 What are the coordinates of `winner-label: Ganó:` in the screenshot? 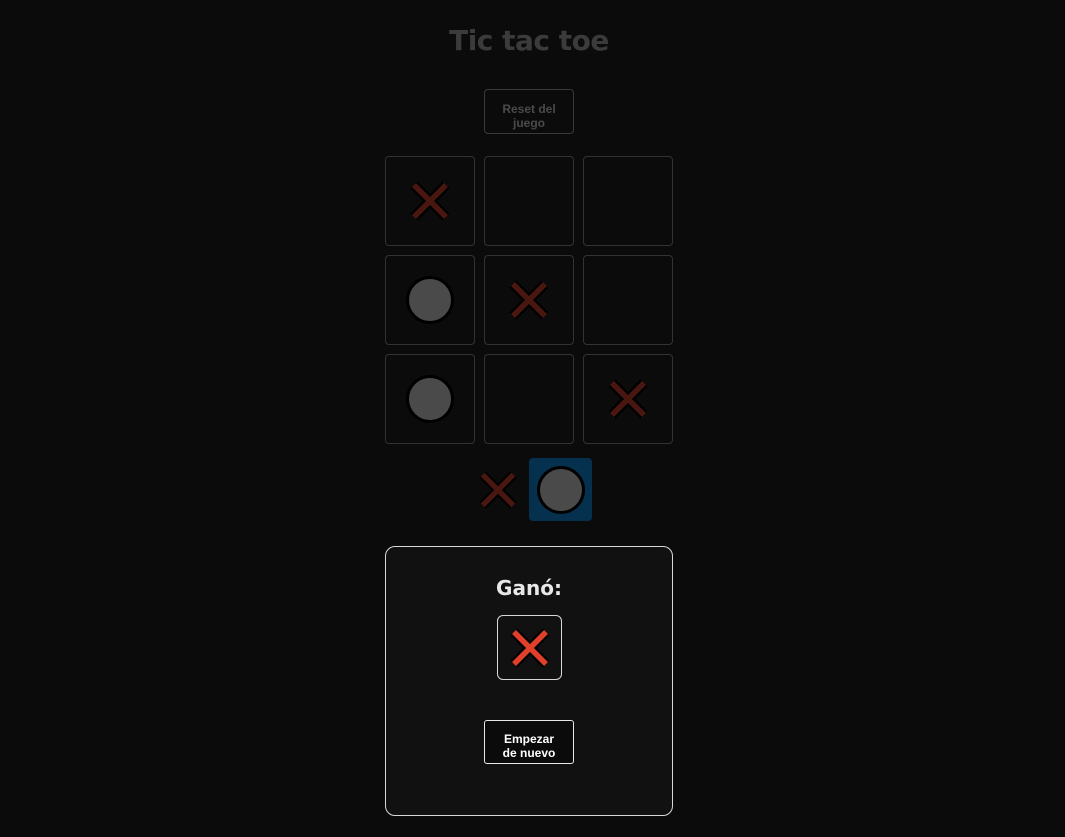 It's located at (529, 588).